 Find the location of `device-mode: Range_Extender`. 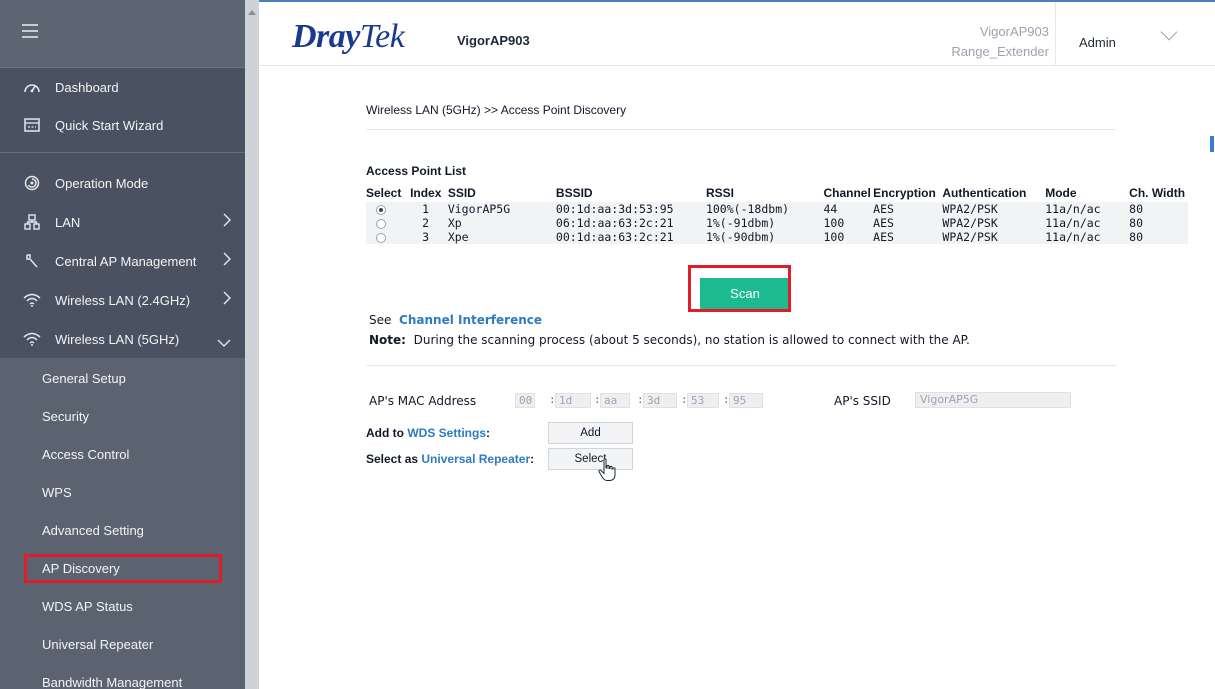

device-mode: Range_Extender is located at coordinates (1000, 51).